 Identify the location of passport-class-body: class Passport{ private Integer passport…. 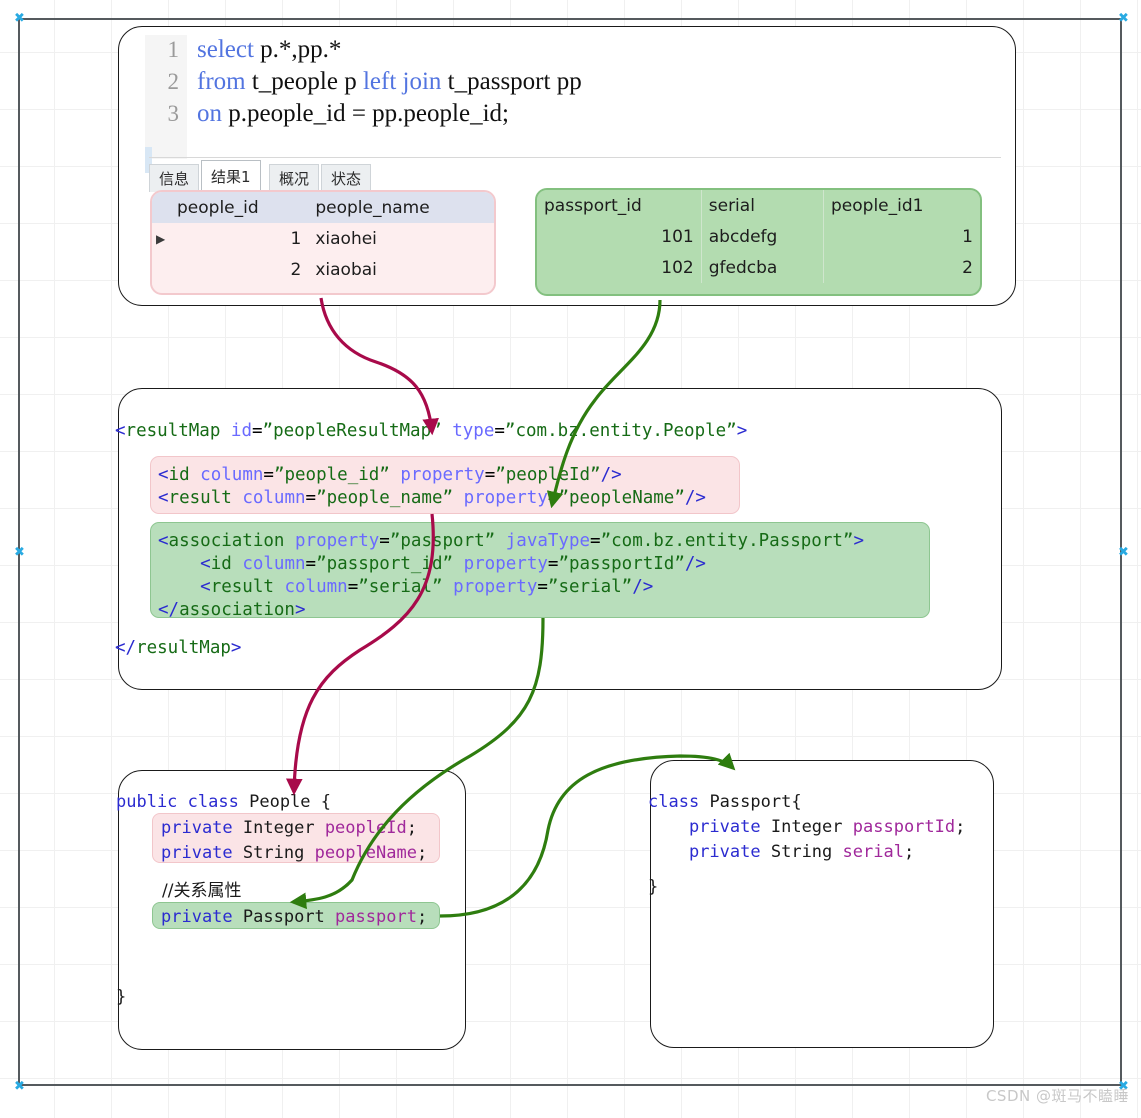
(807, 827).